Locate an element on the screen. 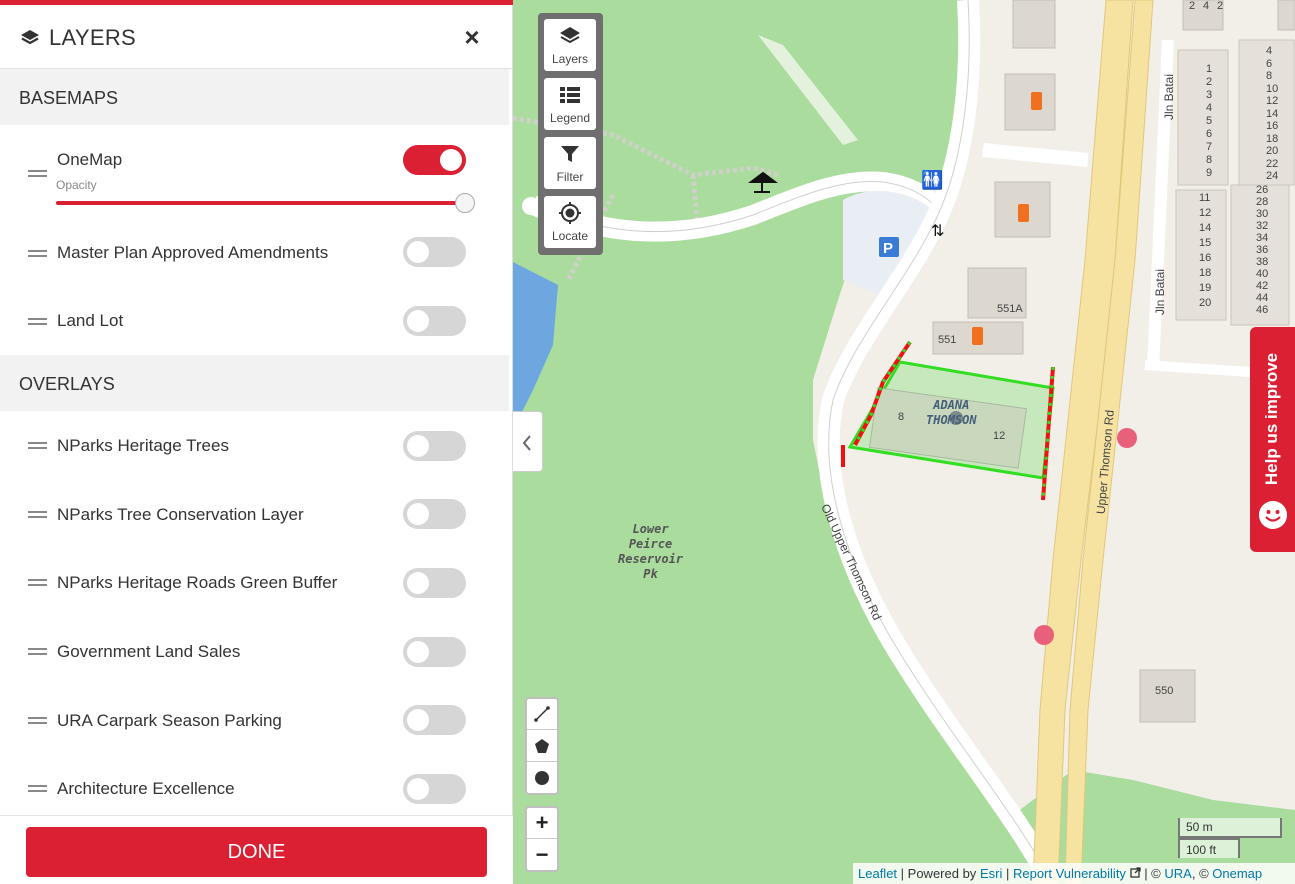  ura-link: URA is located at coordinates (1177, 873).